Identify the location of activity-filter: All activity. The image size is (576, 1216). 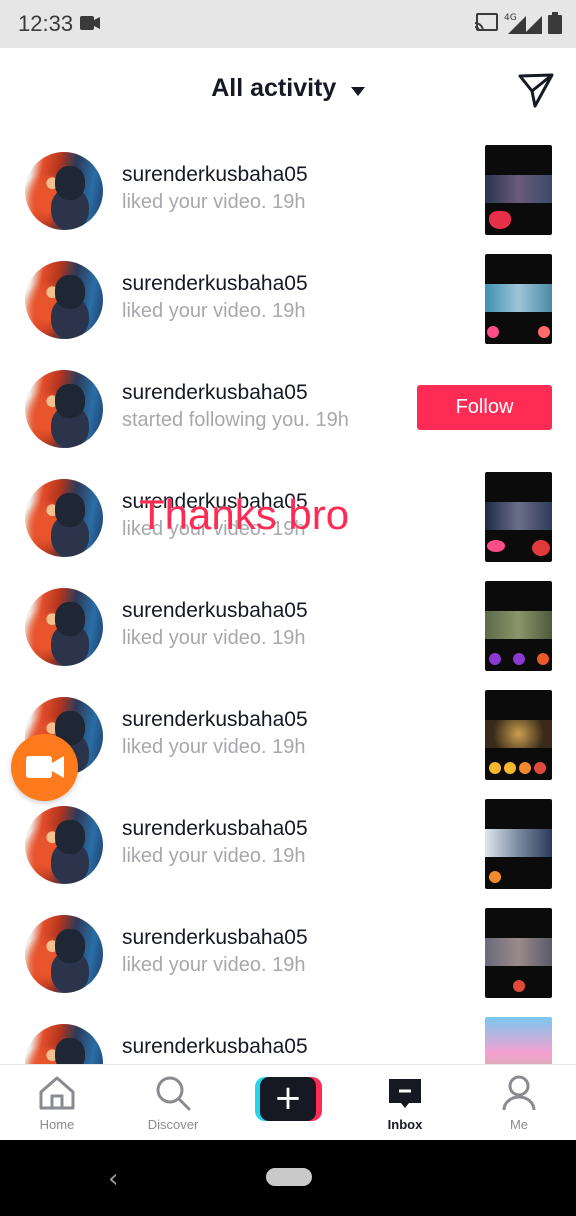
(288, 88).